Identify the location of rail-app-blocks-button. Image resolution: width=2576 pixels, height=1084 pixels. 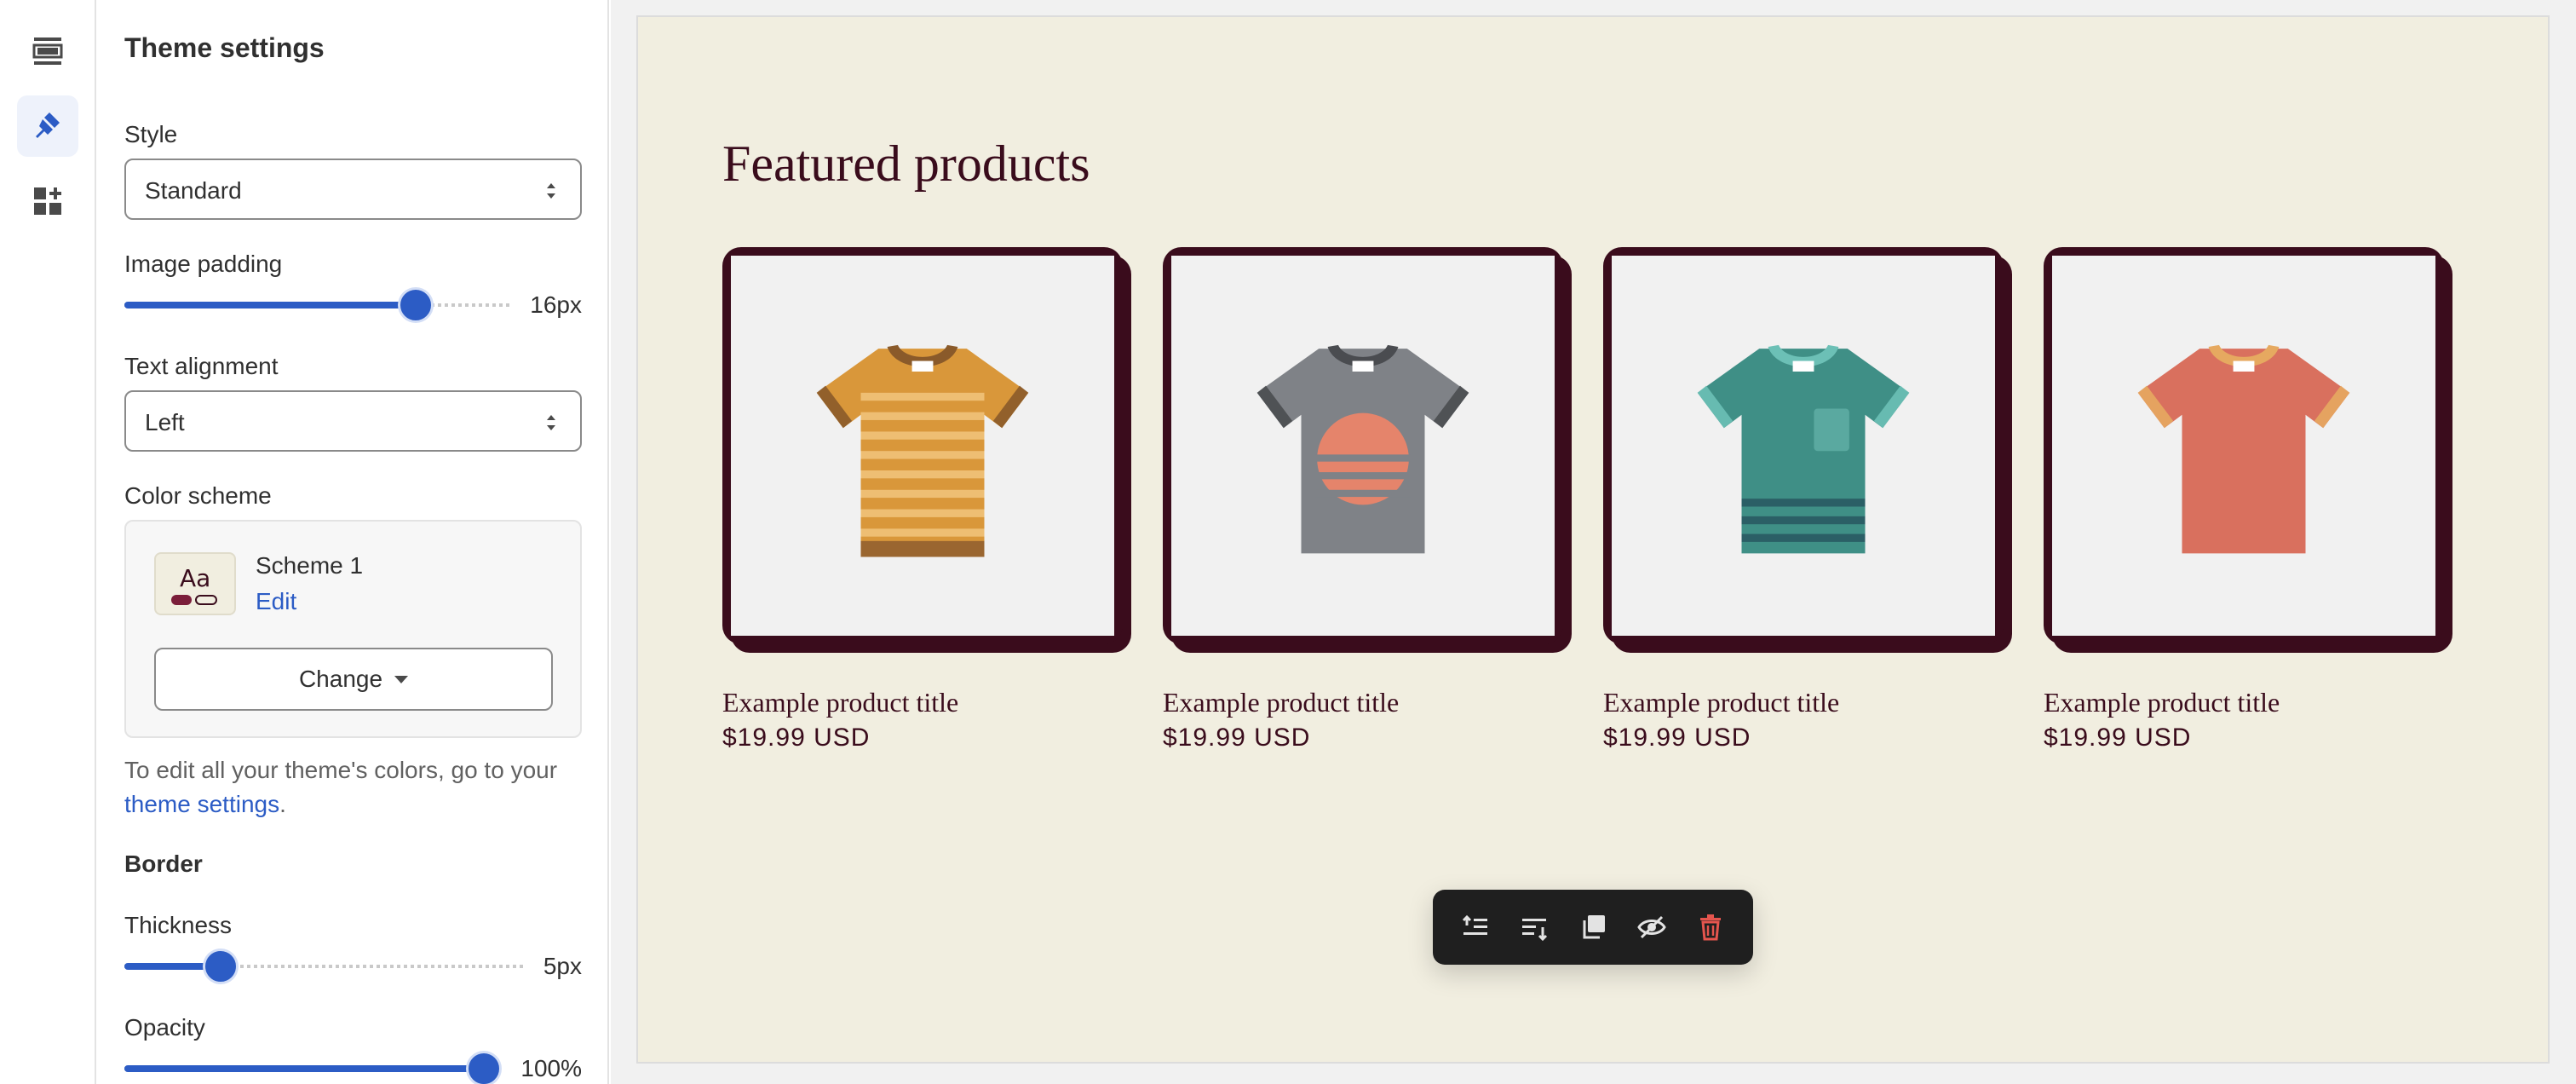
(48, 201).